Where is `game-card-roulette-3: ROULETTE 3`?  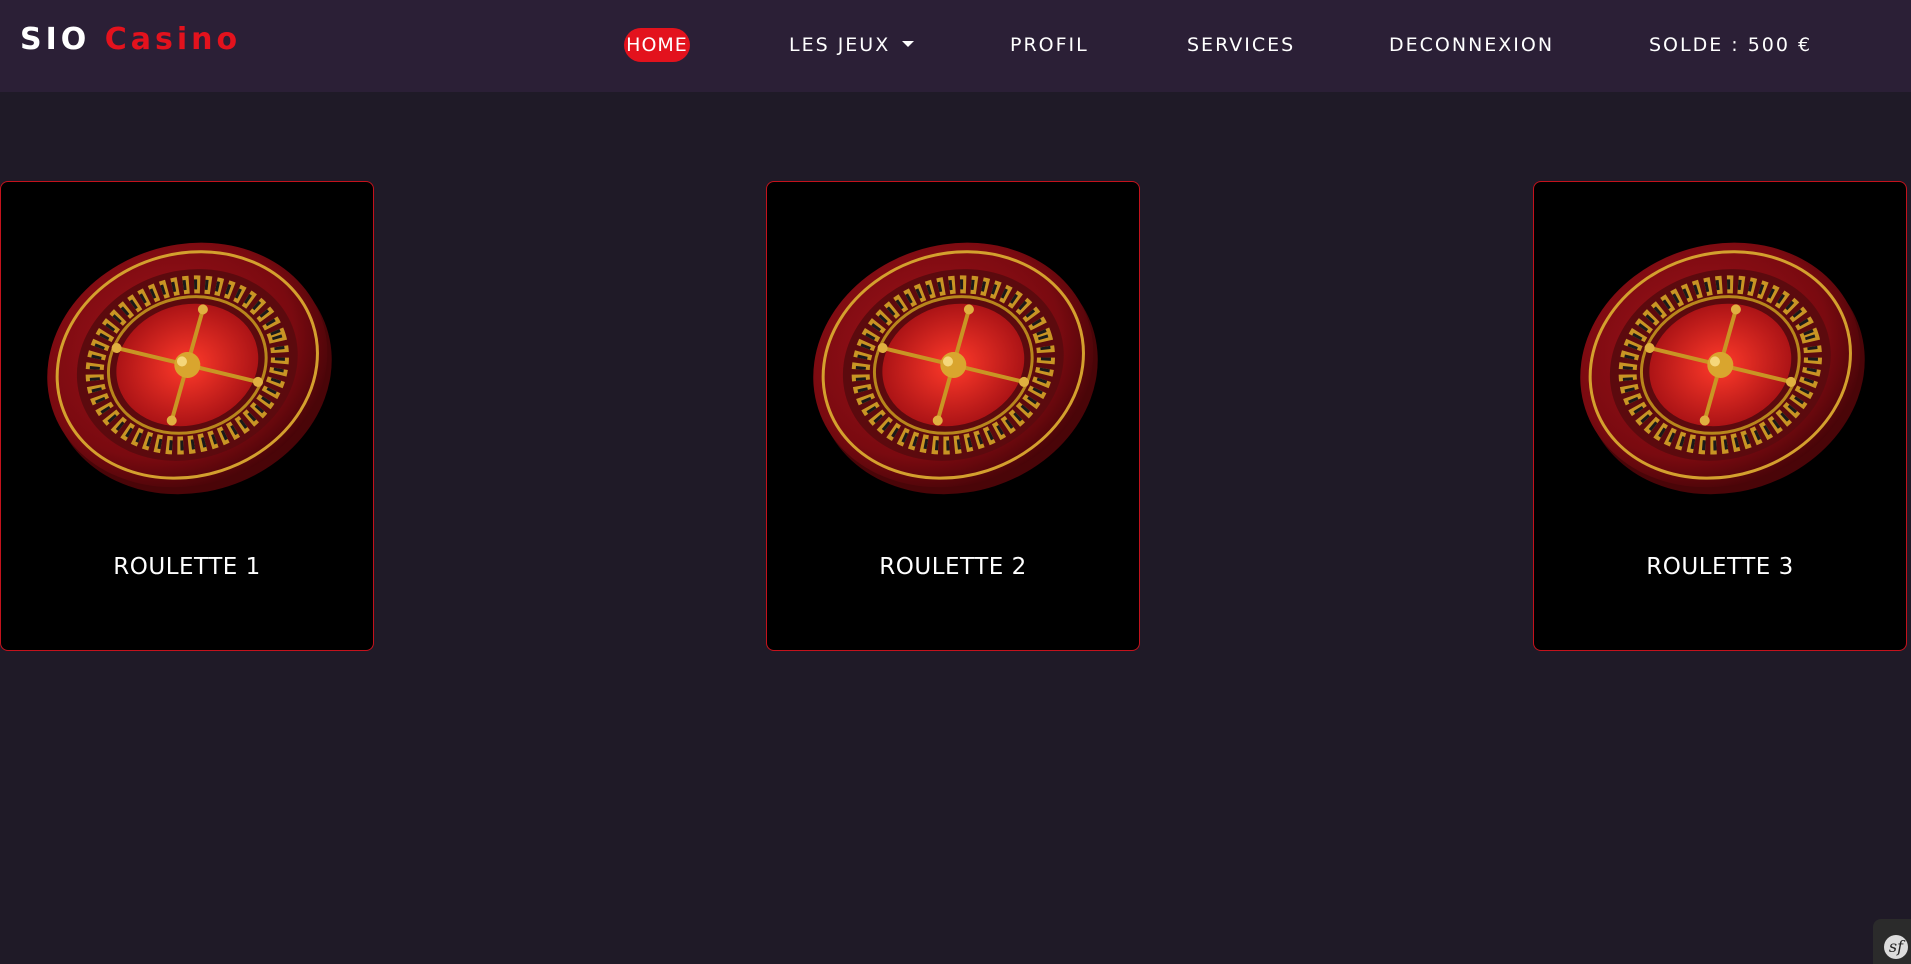 game-card-roulette-3: ROULETTE 3 is located at coordinates (1720, 416).